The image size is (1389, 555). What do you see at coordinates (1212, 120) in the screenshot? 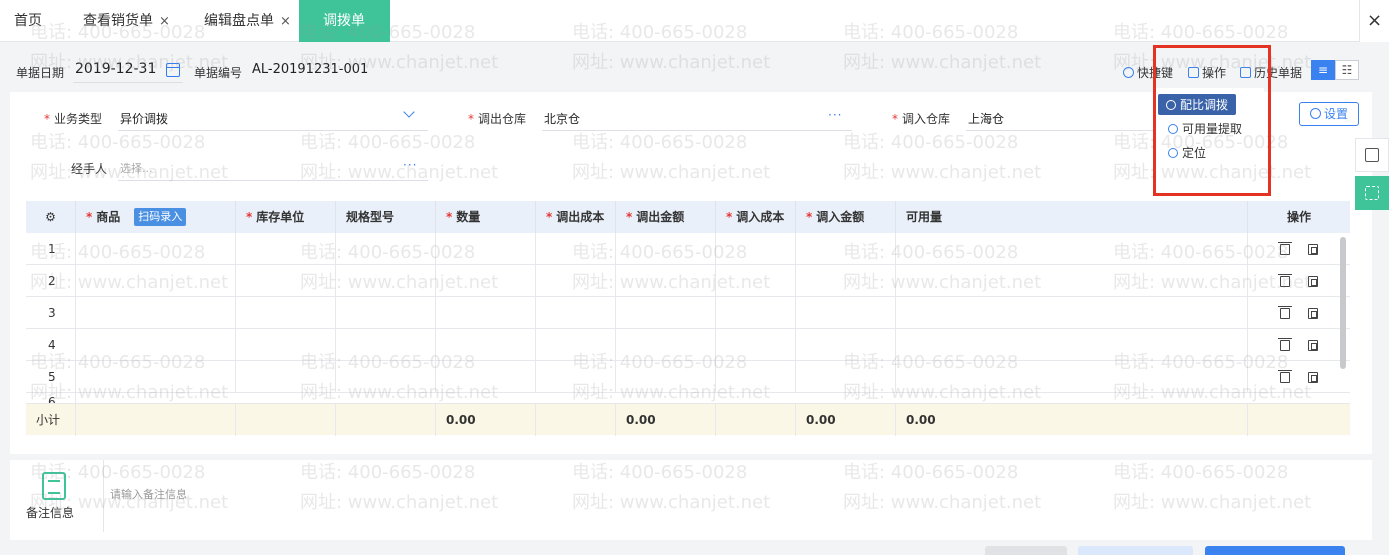
I see `annotation-highlight-box` at bounding box center [1212, 120].